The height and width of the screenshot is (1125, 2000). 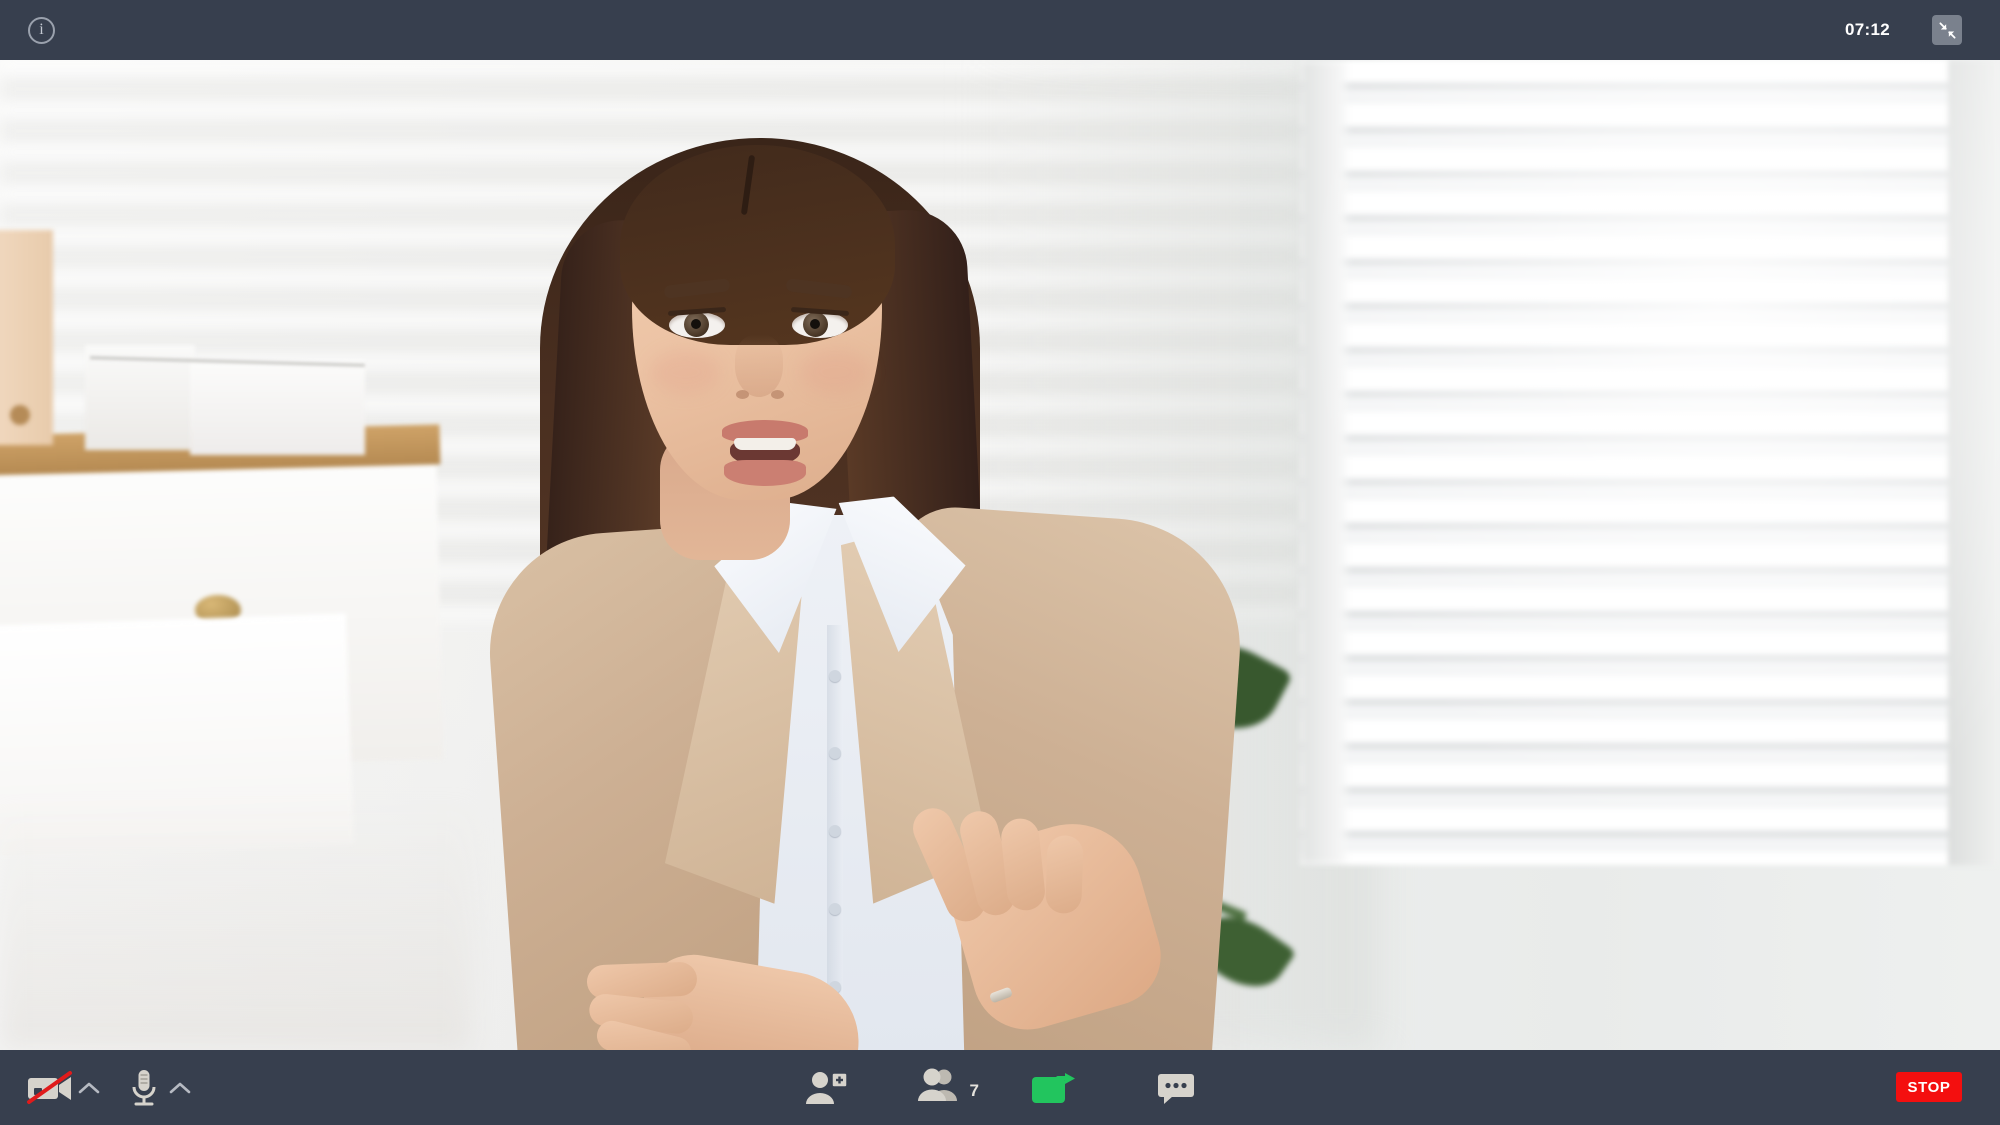 I want to click on nostril-left, so click(x=742, y=394).